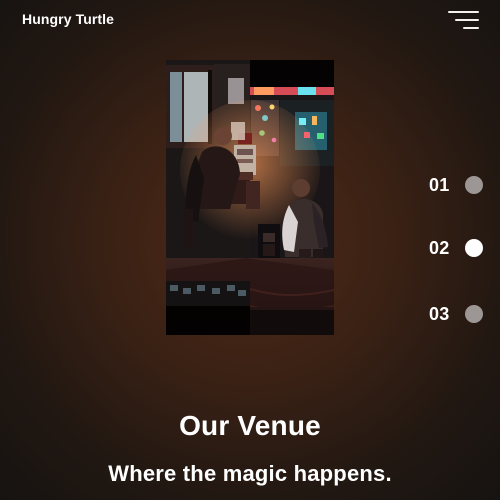 The width and height of the screenshot is (500, 500). Describe the element at coordinates (459, 249) in the screenshot. I see `slide-item-02: 02` at that location.